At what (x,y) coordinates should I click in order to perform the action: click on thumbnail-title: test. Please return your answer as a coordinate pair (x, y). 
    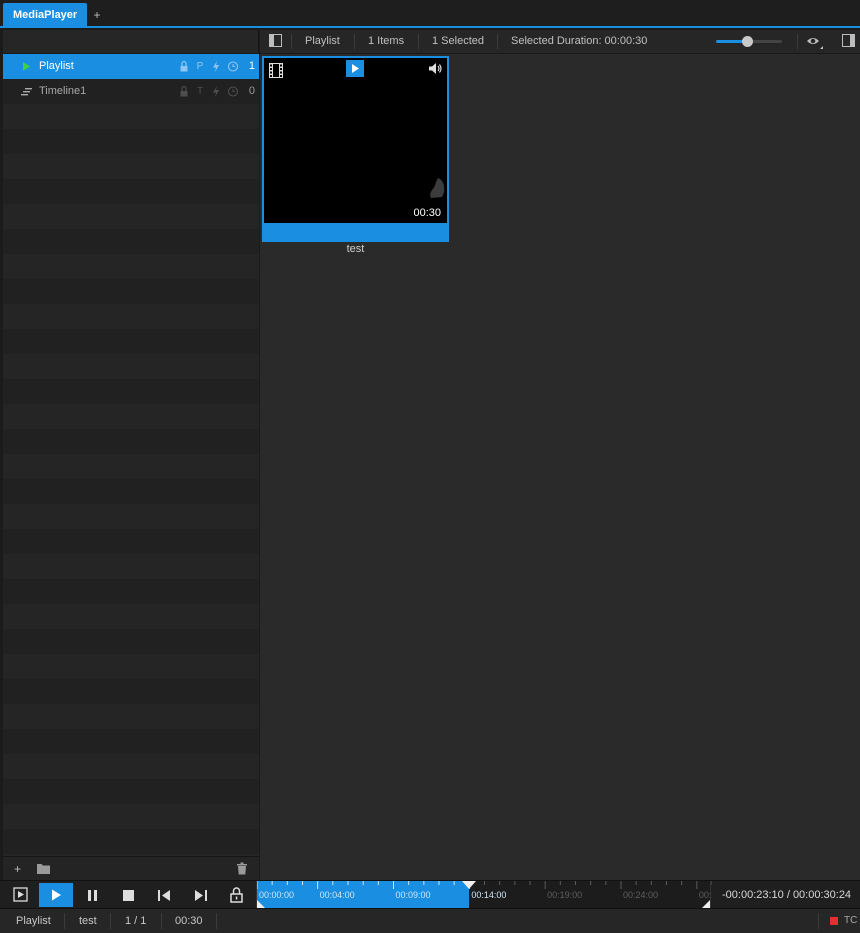
    Looking at the image, I should click on (355, 249).